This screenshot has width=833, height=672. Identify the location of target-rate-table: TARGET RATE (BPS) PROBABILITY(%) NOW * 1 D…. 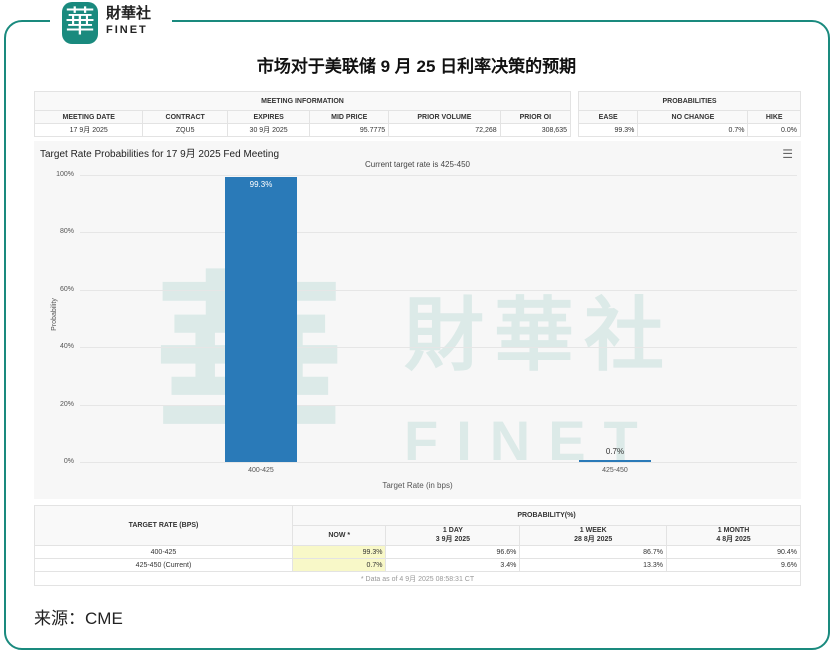
(417, 545).